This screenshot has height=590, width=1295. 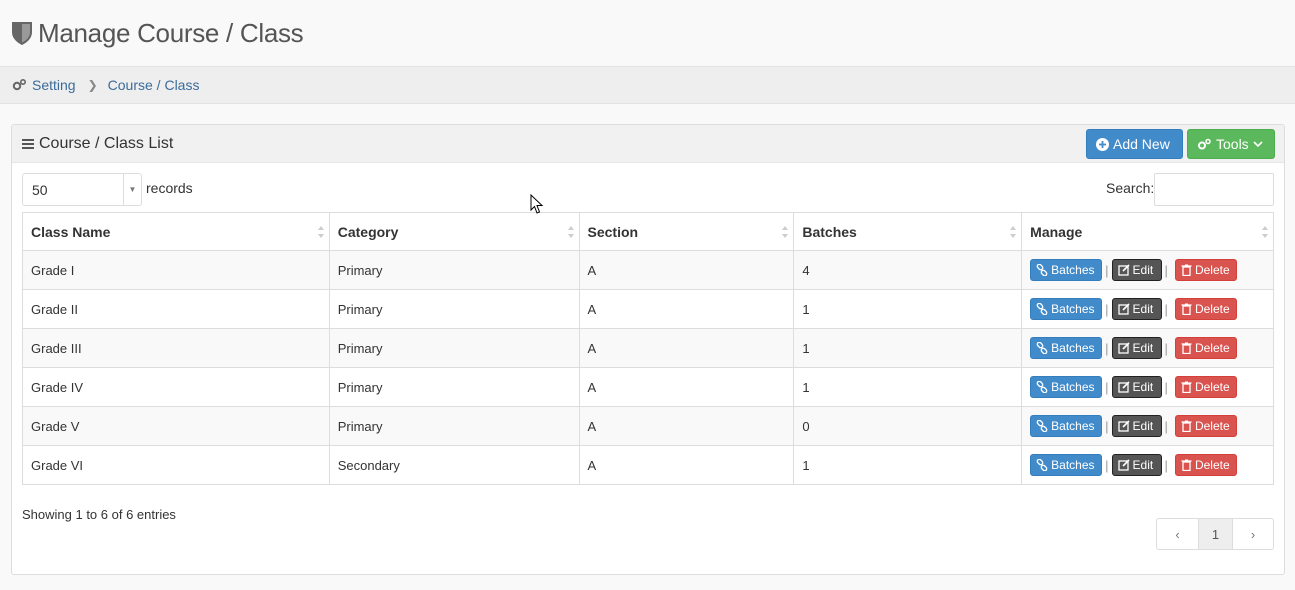 I want to click on table-row: Grade II Primary A 1 Batches | Edit | Delete, so click(x=648, y=309).